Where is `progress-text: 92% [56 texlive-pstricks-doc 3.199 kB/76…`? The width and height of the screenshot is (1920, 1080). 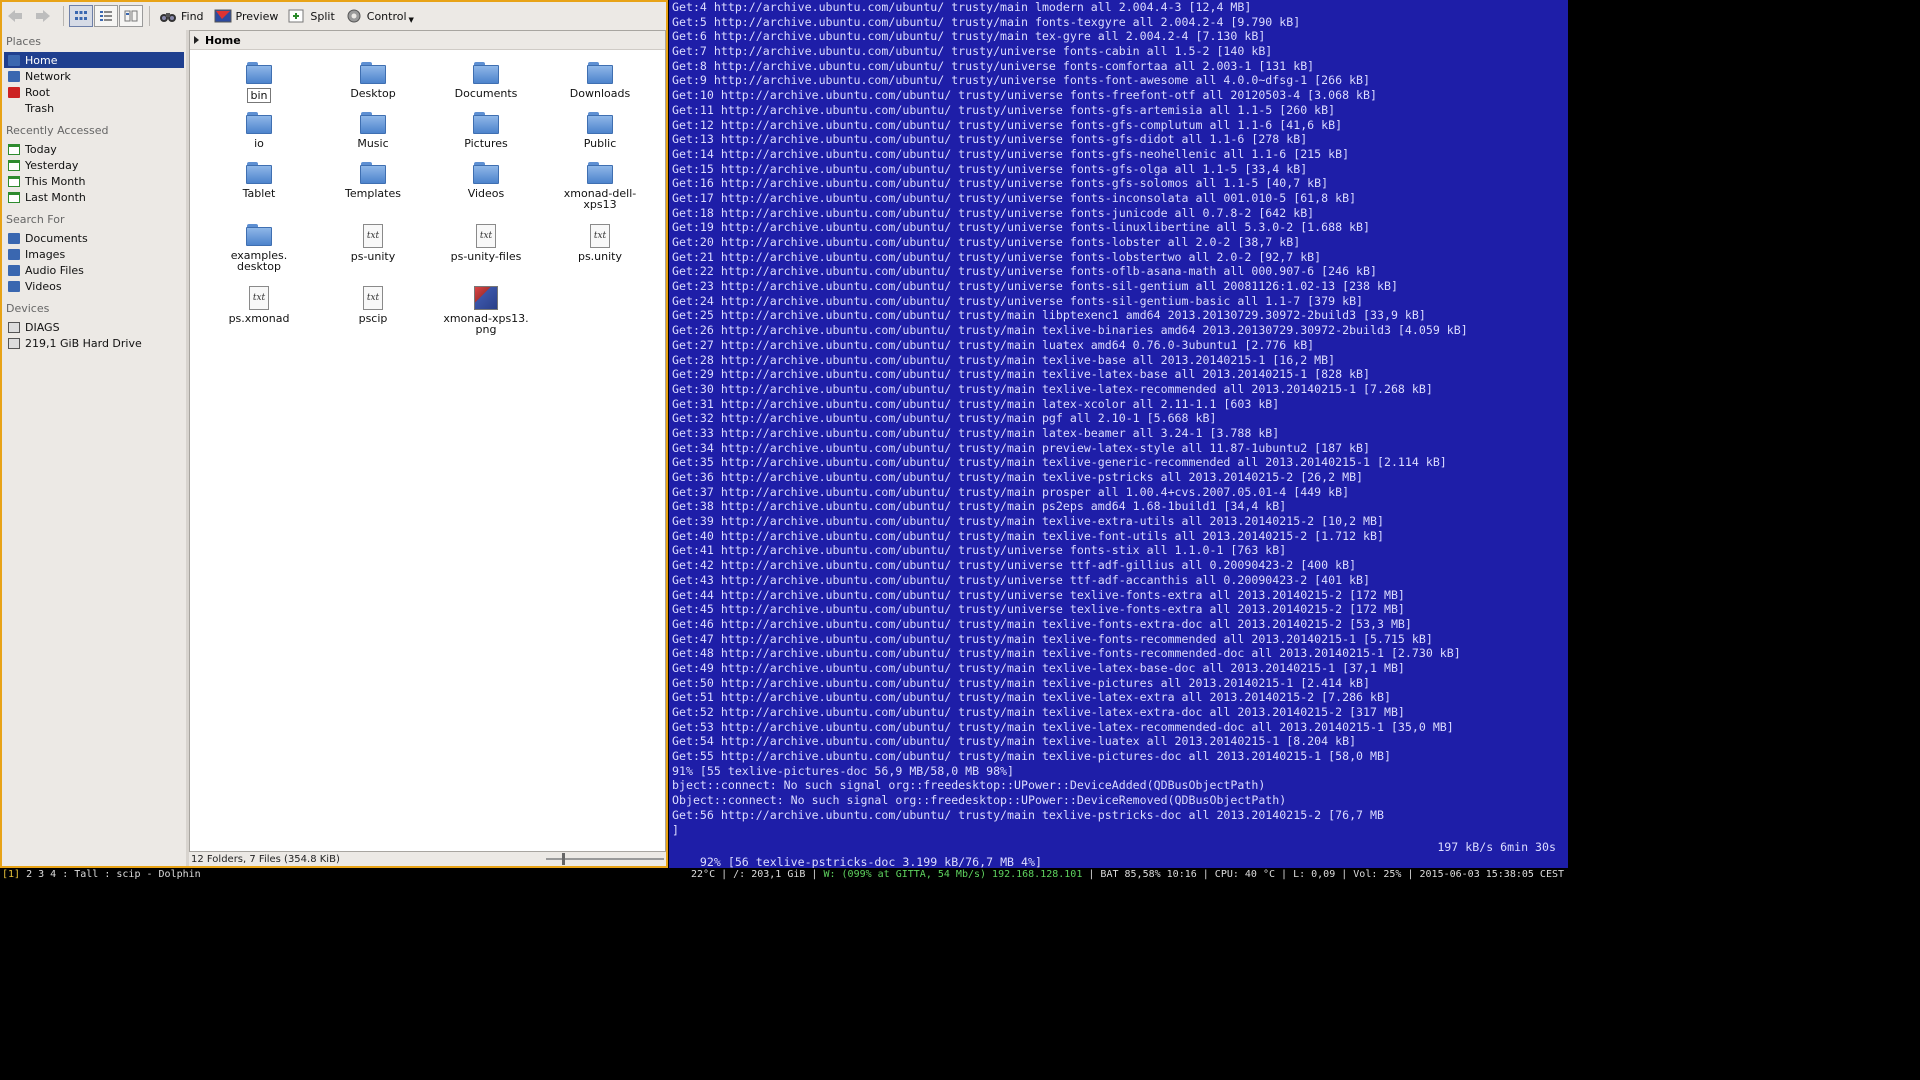 progress-text: 92% [56 texlive-pstricks-doc 3.199 kB/76… is located at coordinates (870, 861).